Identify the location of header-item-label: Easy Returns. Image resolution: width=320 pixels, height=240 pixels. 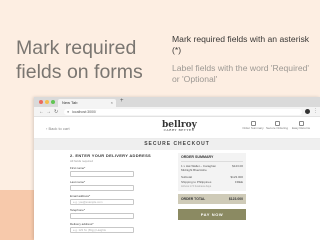
(300, 128).